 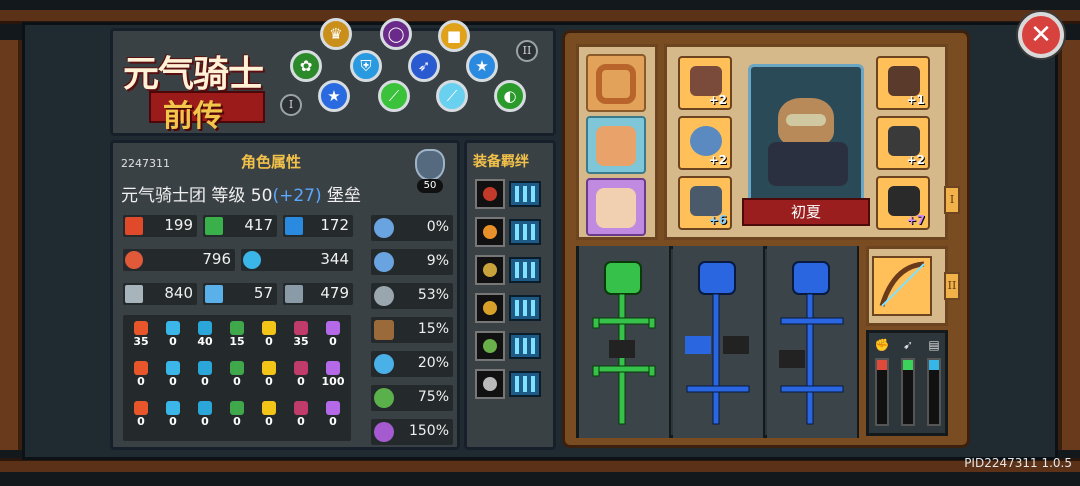 I want to click on gear-slot-right-2: +2, so click(x=903, y=143).